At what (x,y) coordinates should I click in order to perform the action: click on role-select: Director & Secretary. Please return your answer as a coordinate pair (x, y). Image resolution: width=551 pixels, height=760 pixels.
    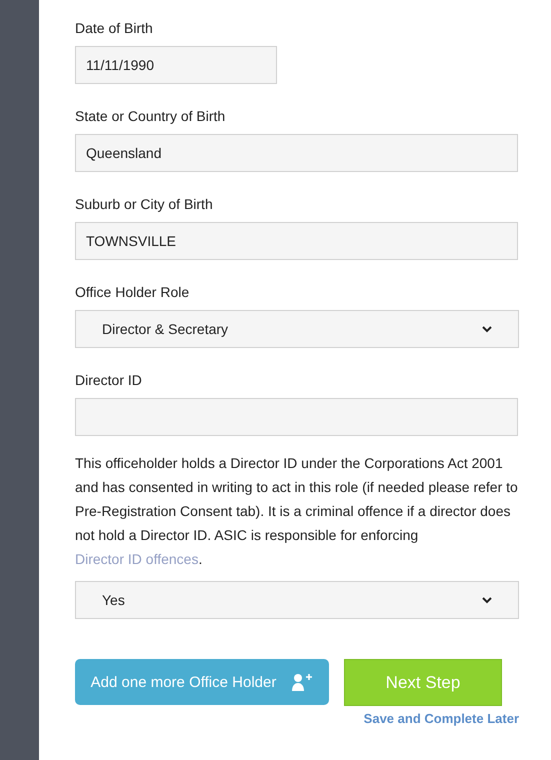
    Looking at the image, I should click on (297, 329).